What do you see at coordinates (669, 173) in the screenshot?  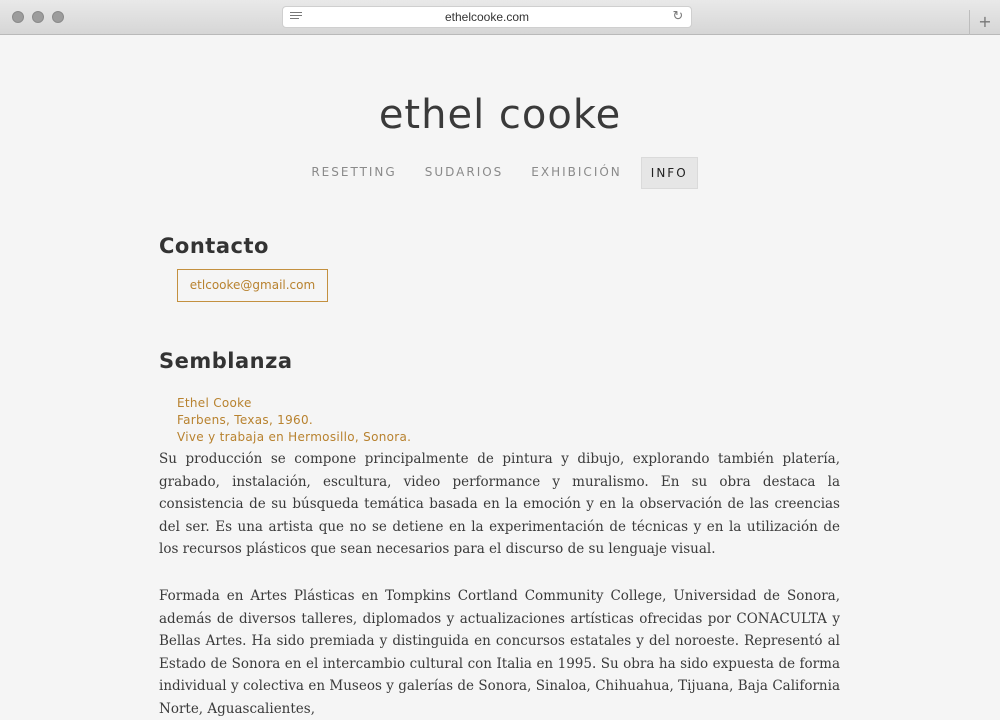 I see `nav-item-info: INFO` at bounding box center [669, 173].